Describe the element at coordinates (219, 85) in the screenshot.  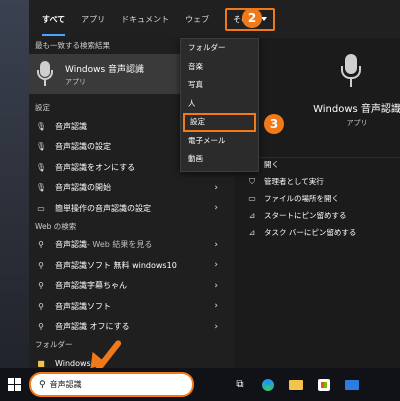
I see `dropdown-item-photos: 写真` at that location.